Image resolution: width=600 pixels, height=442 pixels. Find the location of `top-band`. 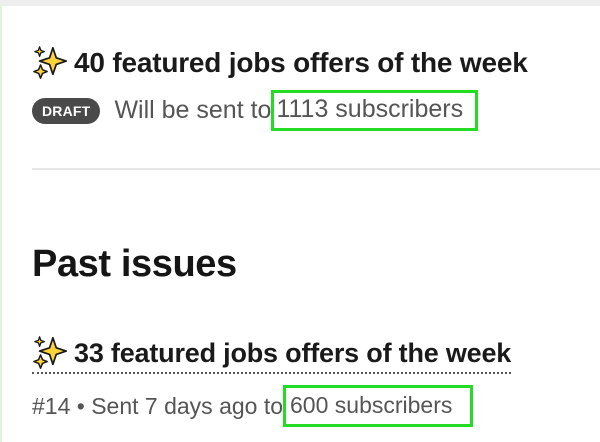

top-band is located at coordinates (300, 3).